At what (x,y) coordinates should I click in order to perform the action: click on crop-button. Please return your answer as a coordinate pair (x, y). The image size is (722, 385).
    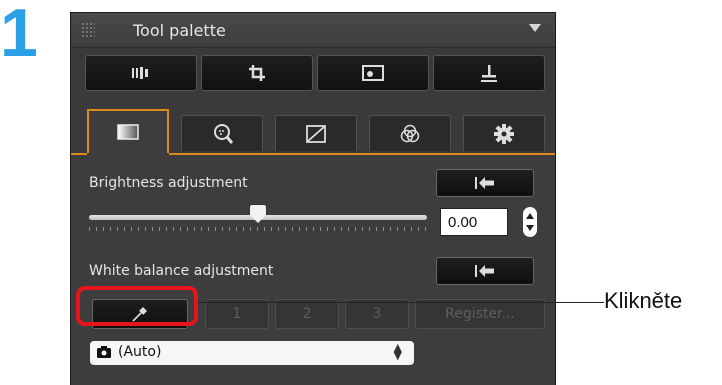
    Looking at the image, I should click on (257, 73).